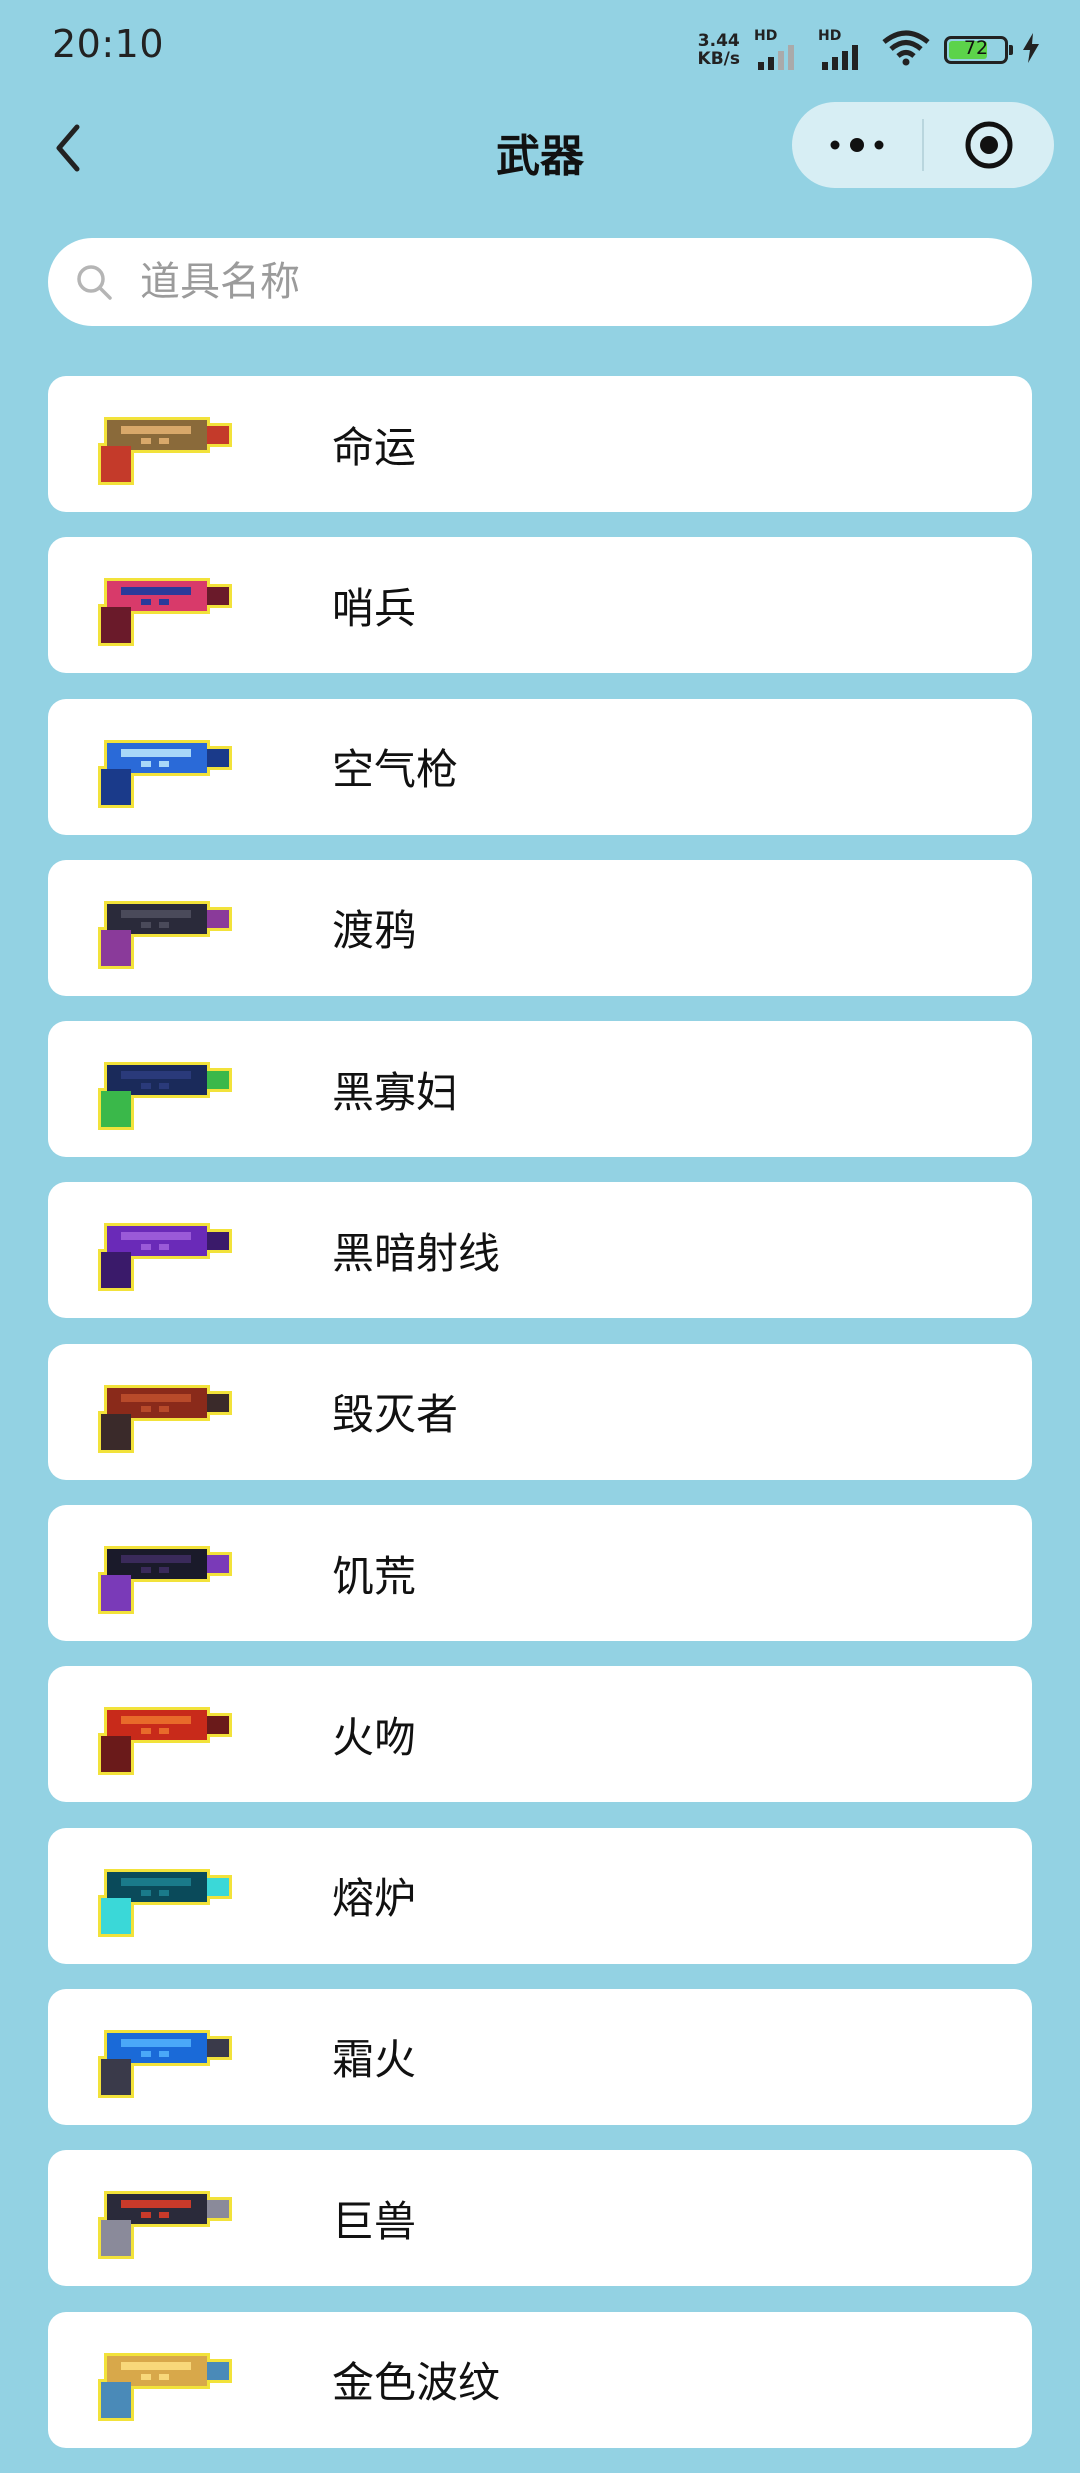  What do you see at coordinates (540, 2056) in the screenshot?
I see `weapon-list-item: 霜火` at bounding box center [540, 2056].